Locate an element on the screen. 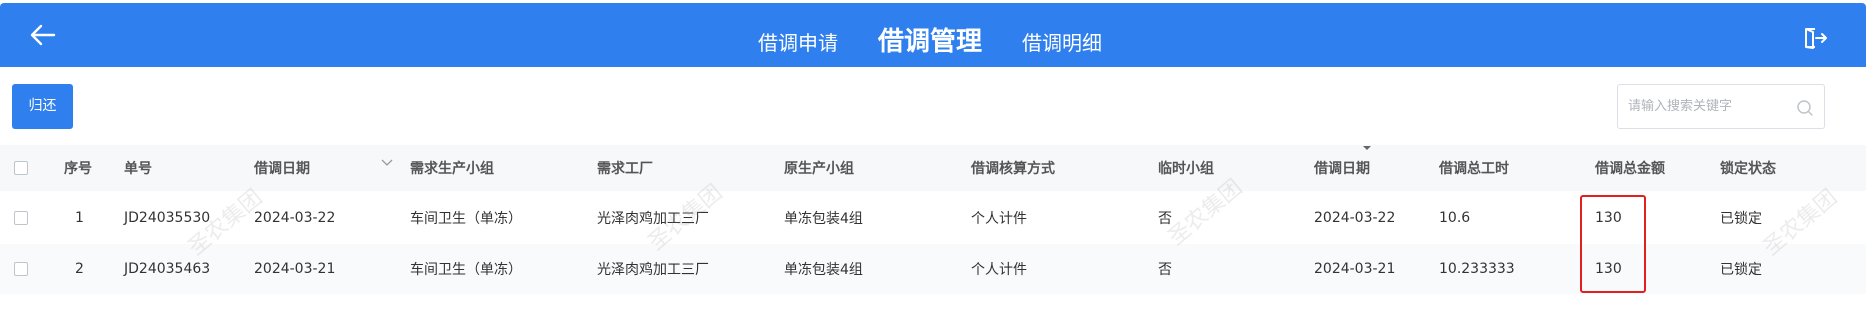 This screenshot has height=315, width=1868. column-header: 借调总金额 is located at coordinates (1630, 169).